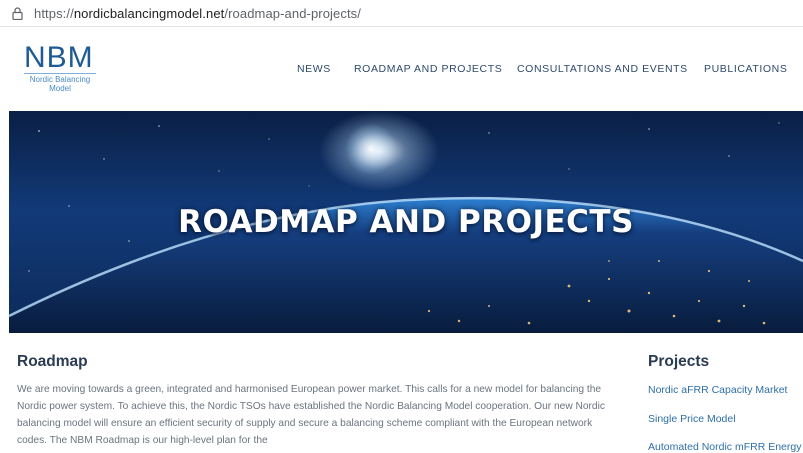 The height and width of the screenshot is (453, 803). Describe the element at coordinates (717, 390) in the screenshot. I see `project-link-afrr-capacity-market: Nordic aFRR Capacity Market` at that location.